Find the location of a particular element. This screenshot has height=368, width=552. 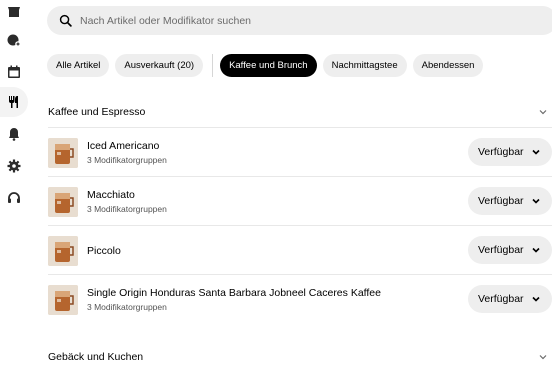

sidebar is located at coordinates (14, 184).